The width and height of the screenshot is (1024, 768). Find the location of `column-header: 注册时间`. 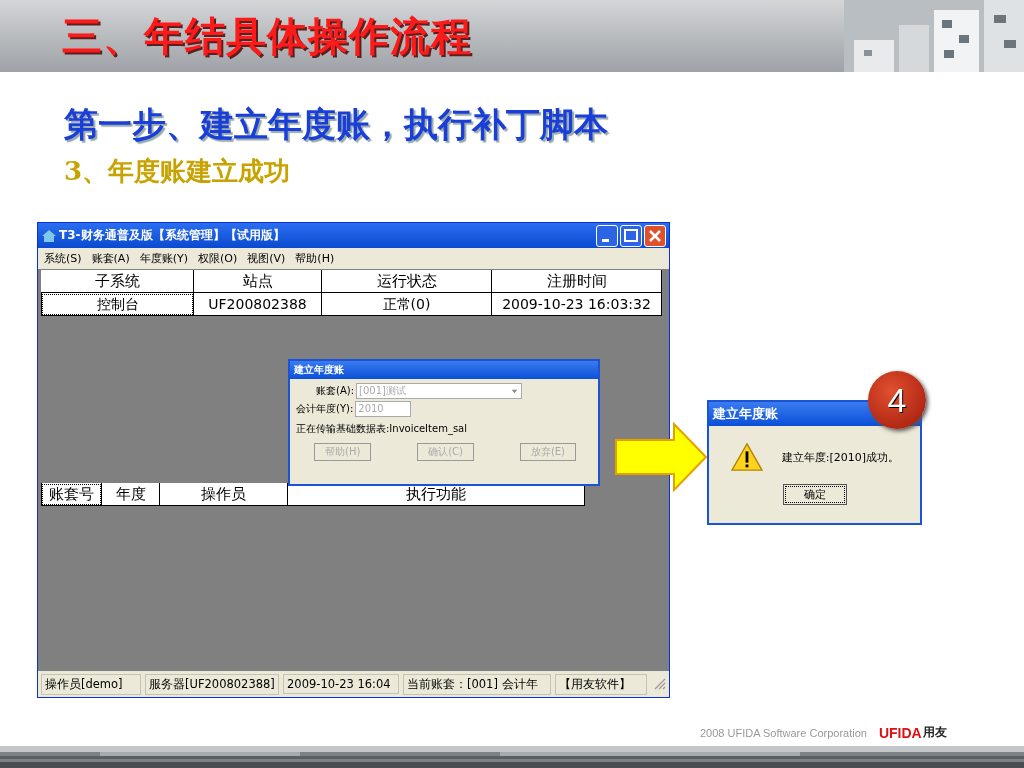

column-header: 注册时间 is located at coordinates (577, 281).